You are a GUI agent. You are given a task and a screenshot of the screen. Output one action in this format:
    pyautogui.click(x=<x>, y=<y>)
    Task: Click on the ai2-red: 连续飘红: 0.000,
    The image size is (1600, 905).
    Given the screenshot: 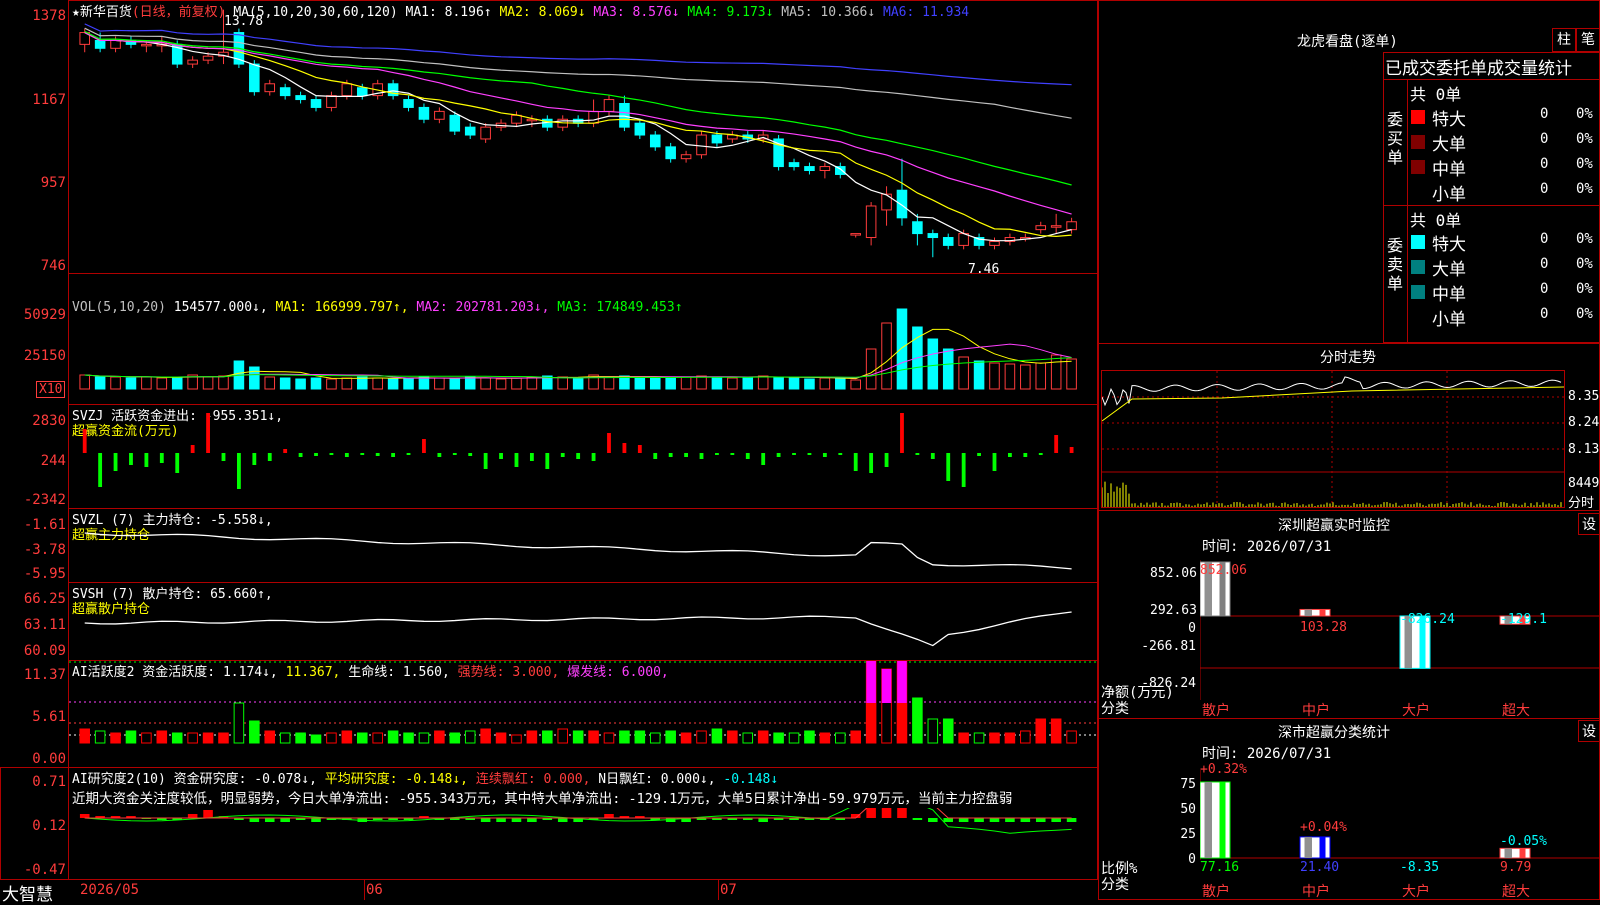 What is the action you would take?
    pyautogui.click(x=533, y=779)
    